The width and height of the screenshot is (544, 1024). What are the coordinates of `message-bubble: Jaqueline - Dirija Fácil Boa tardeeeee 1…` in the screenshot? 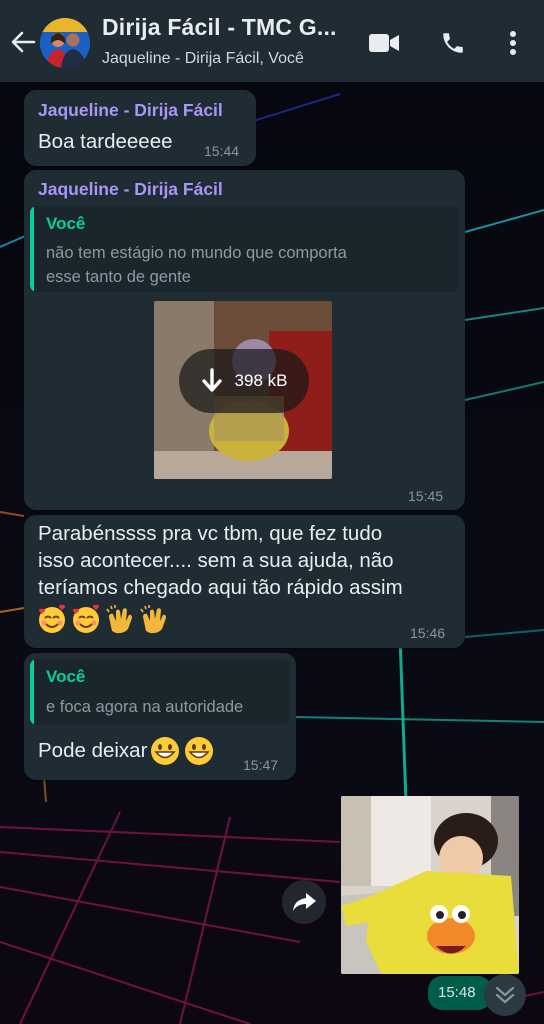 It's located at (140, 128).